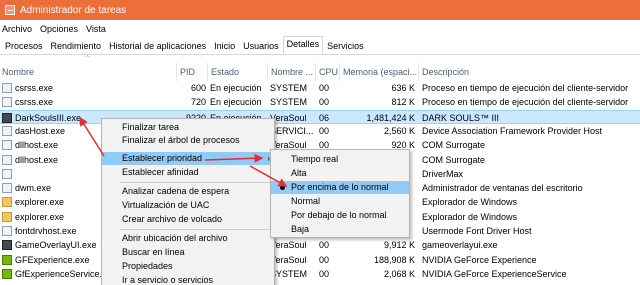  Describe the element at coordinates (394, 259) in the screenshot. I see `cell-mem: 188,908 K` at that location.